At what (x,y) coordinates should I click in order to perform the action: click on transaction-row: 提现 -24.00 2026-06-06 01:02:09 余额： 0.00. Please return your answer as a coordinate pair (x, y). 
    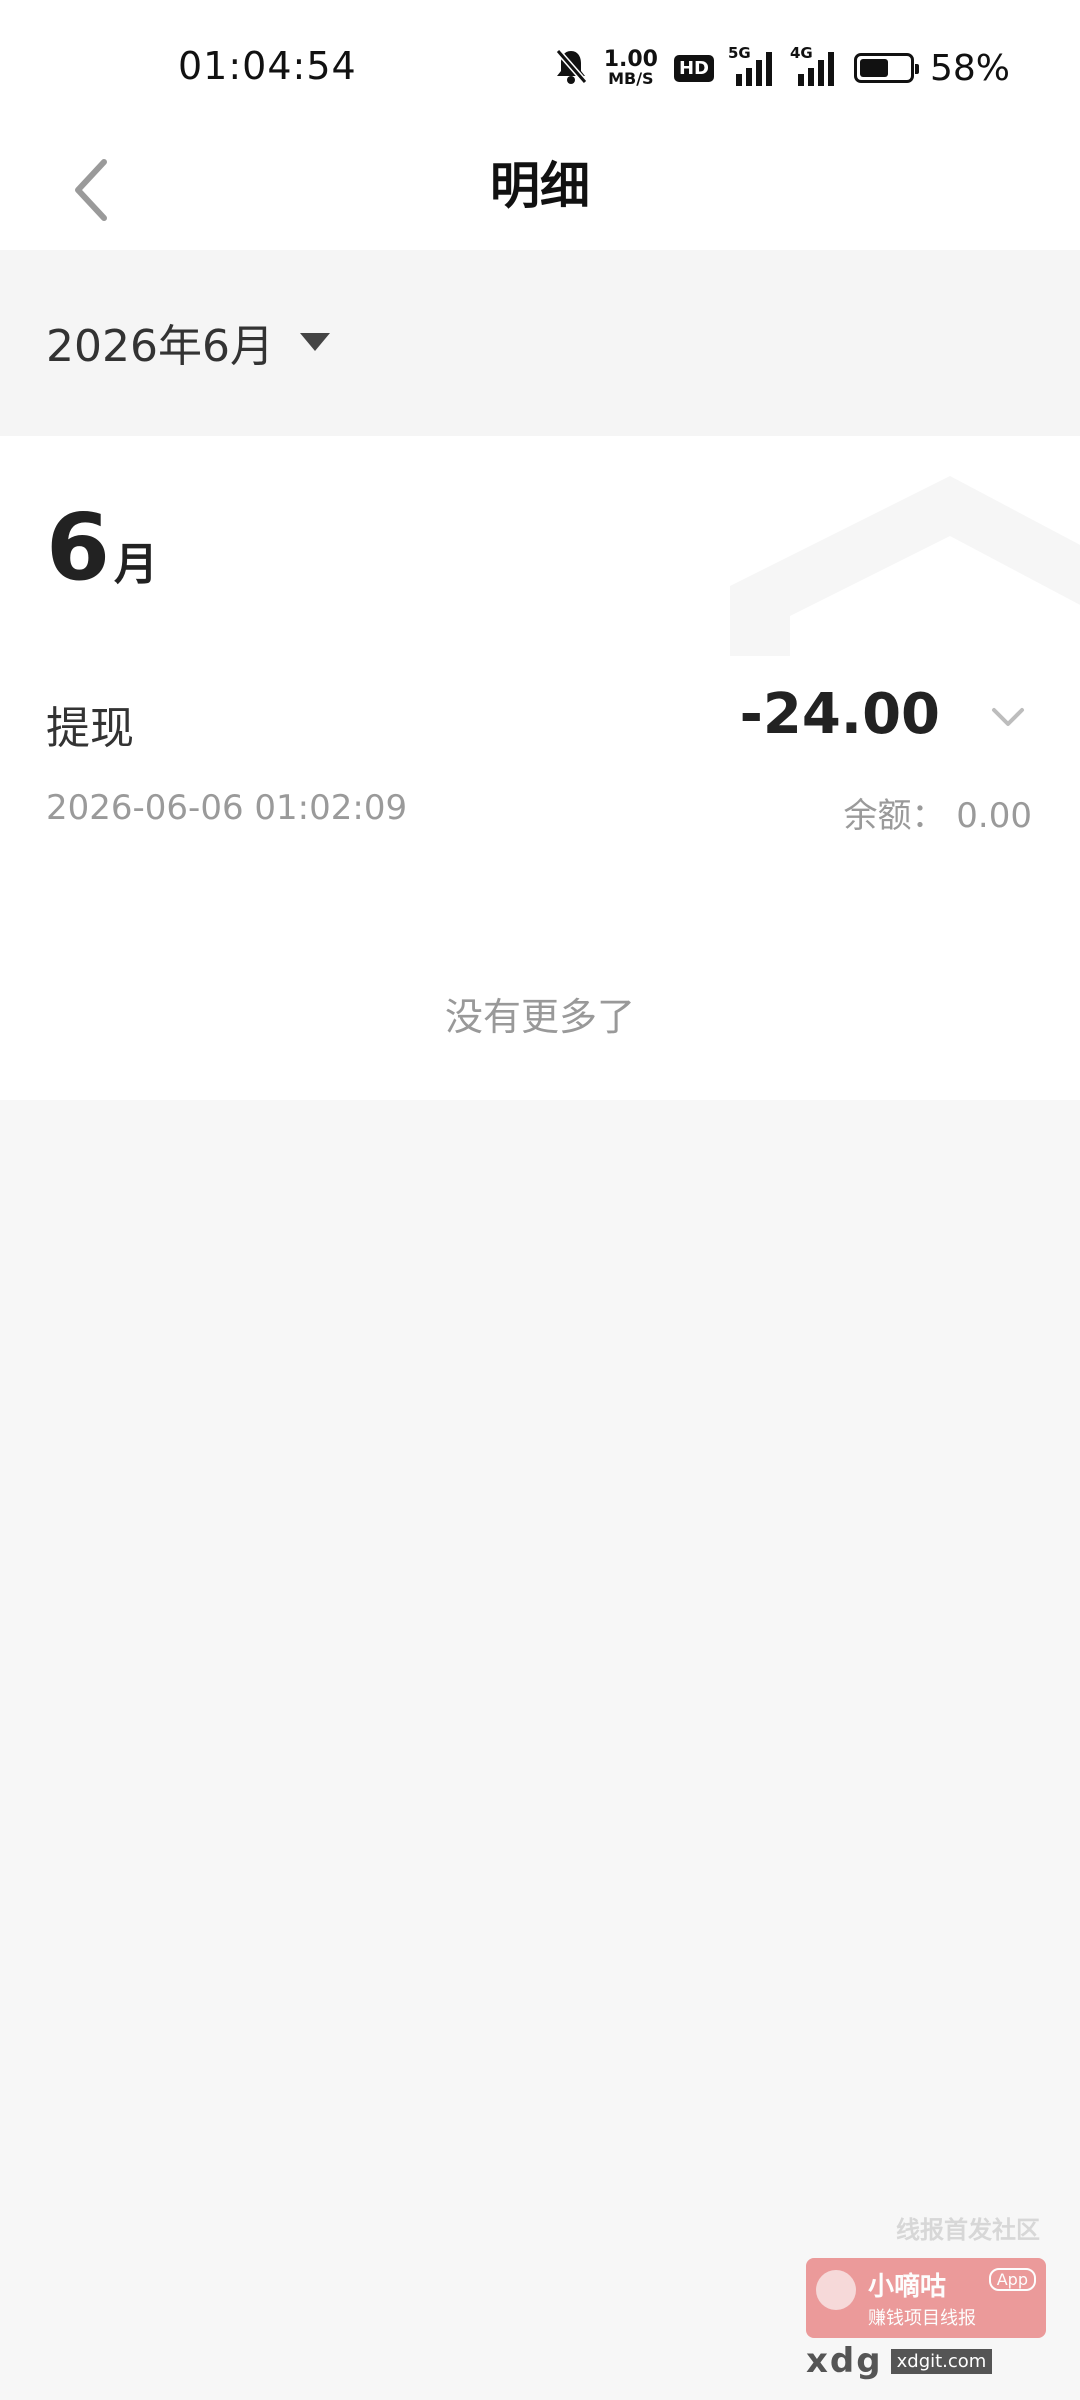
    Looking at the image, I should click on (540, 774).